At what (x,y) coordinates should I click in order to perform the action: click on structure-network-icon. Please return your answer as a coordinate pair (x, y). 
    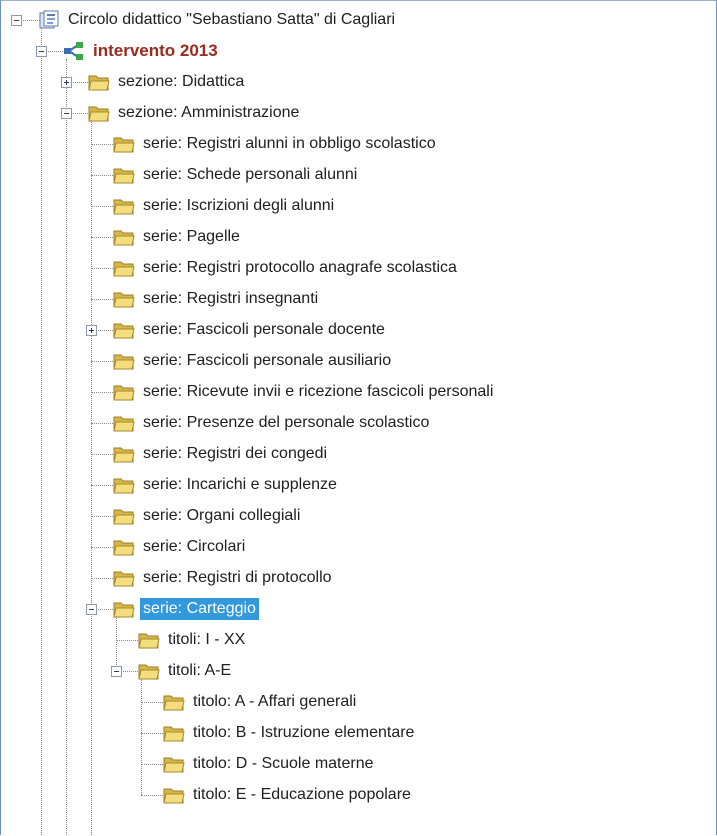
    Looking at the image, I should click on (74, 51).